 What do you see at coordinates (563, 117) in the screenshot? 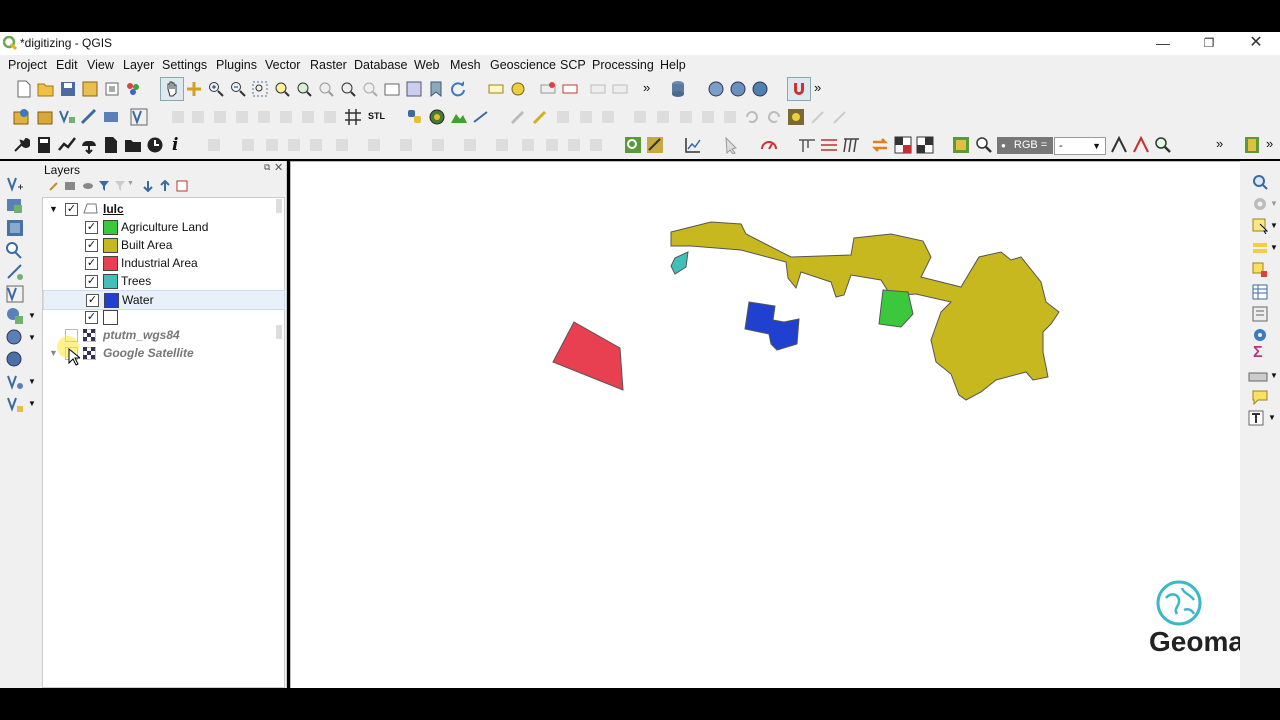
I see `save-edits-icon` at bounding box center [563, 117].